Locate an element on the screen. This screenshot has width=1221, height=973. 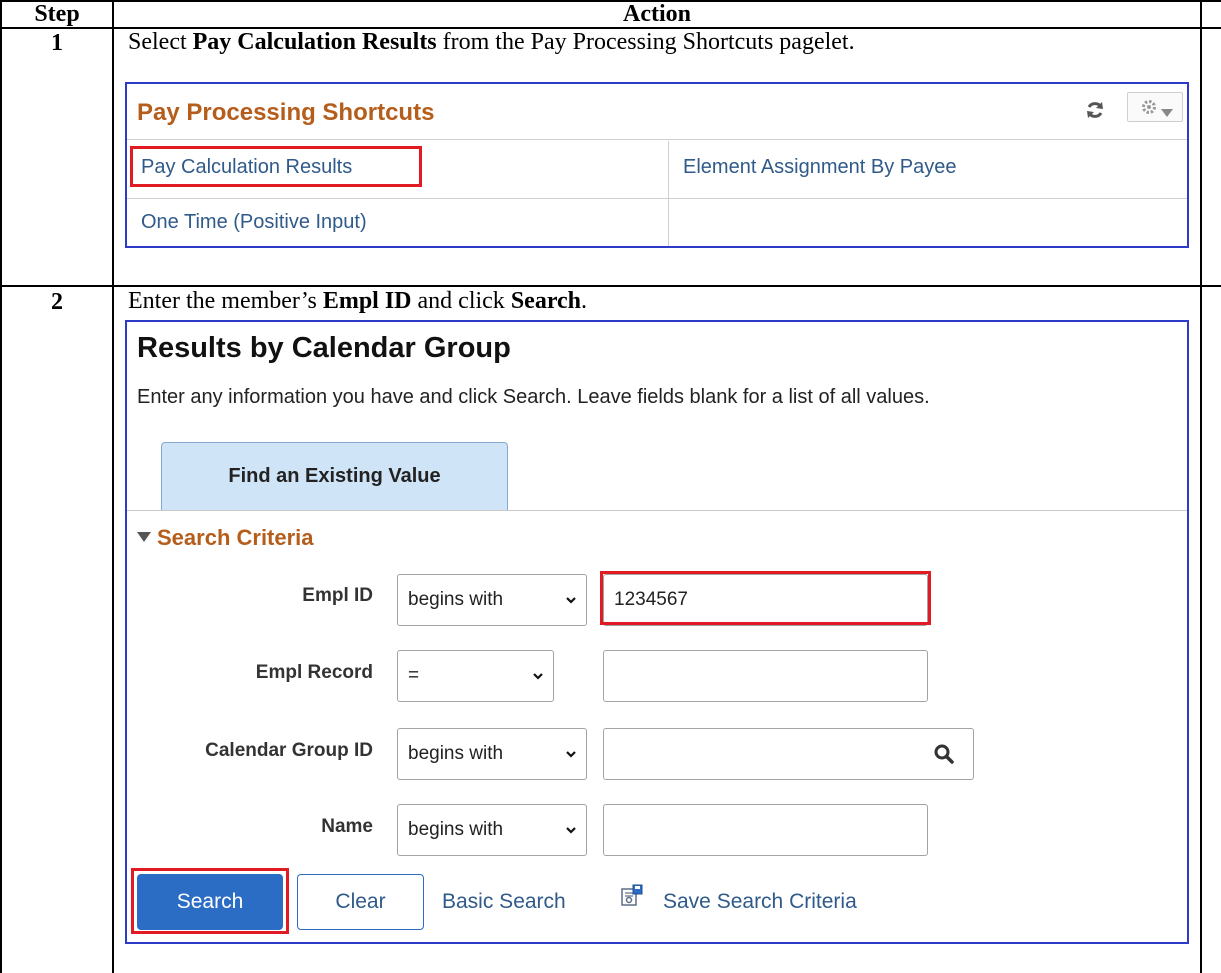
triangle-down-icon is located at coordinates (144, 538).